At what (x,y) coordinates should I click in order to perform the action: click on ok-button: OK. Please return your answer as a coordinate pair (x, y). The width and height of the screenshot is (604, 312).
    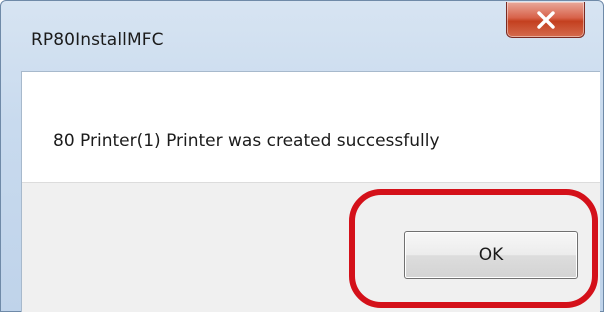
    Looking at the image, I should click on (491, 255).